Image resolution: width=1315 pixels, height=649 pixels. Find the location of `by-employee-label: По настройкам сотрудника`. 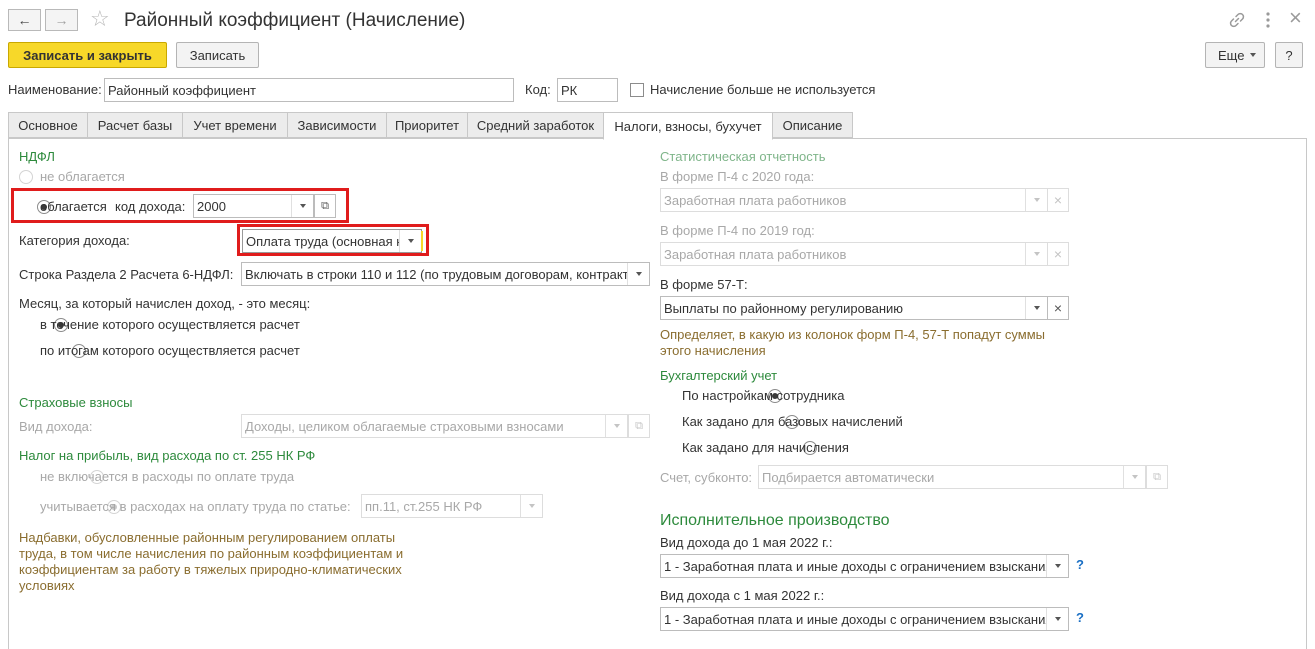

by-employee-label: По настройкам сотрудника is located at coordinates (763, 395).